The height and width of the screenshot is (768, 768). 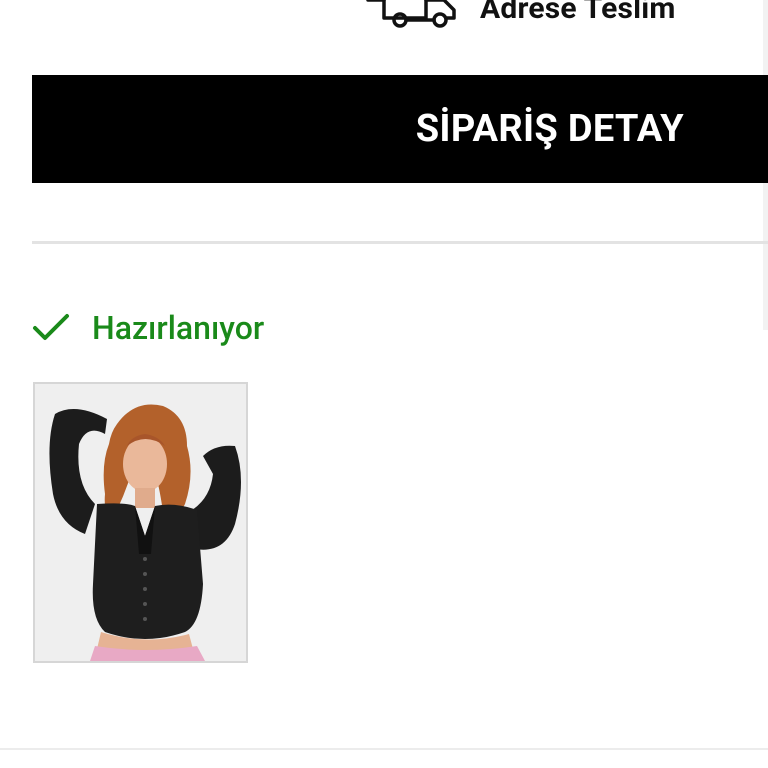 What do you see at coordinates (549, 129) in the screenshot?
I see `order-detail-label: SİPARİŞ DETAY` at bounding box center [549, 129].